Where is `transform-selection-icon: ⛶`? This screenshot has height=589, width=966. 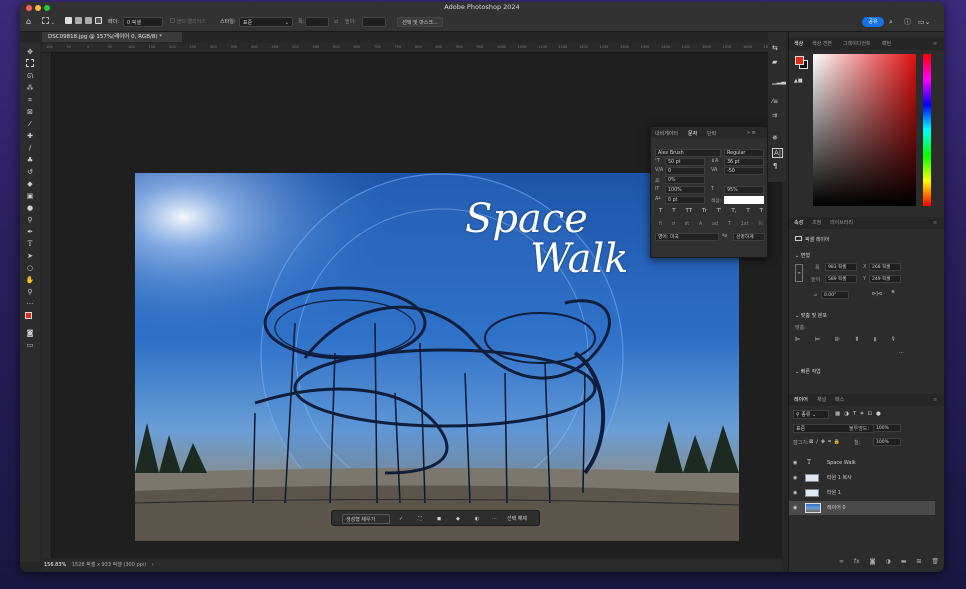 transform-selection-icon: ⛶ is located at coordinates (420, 519).